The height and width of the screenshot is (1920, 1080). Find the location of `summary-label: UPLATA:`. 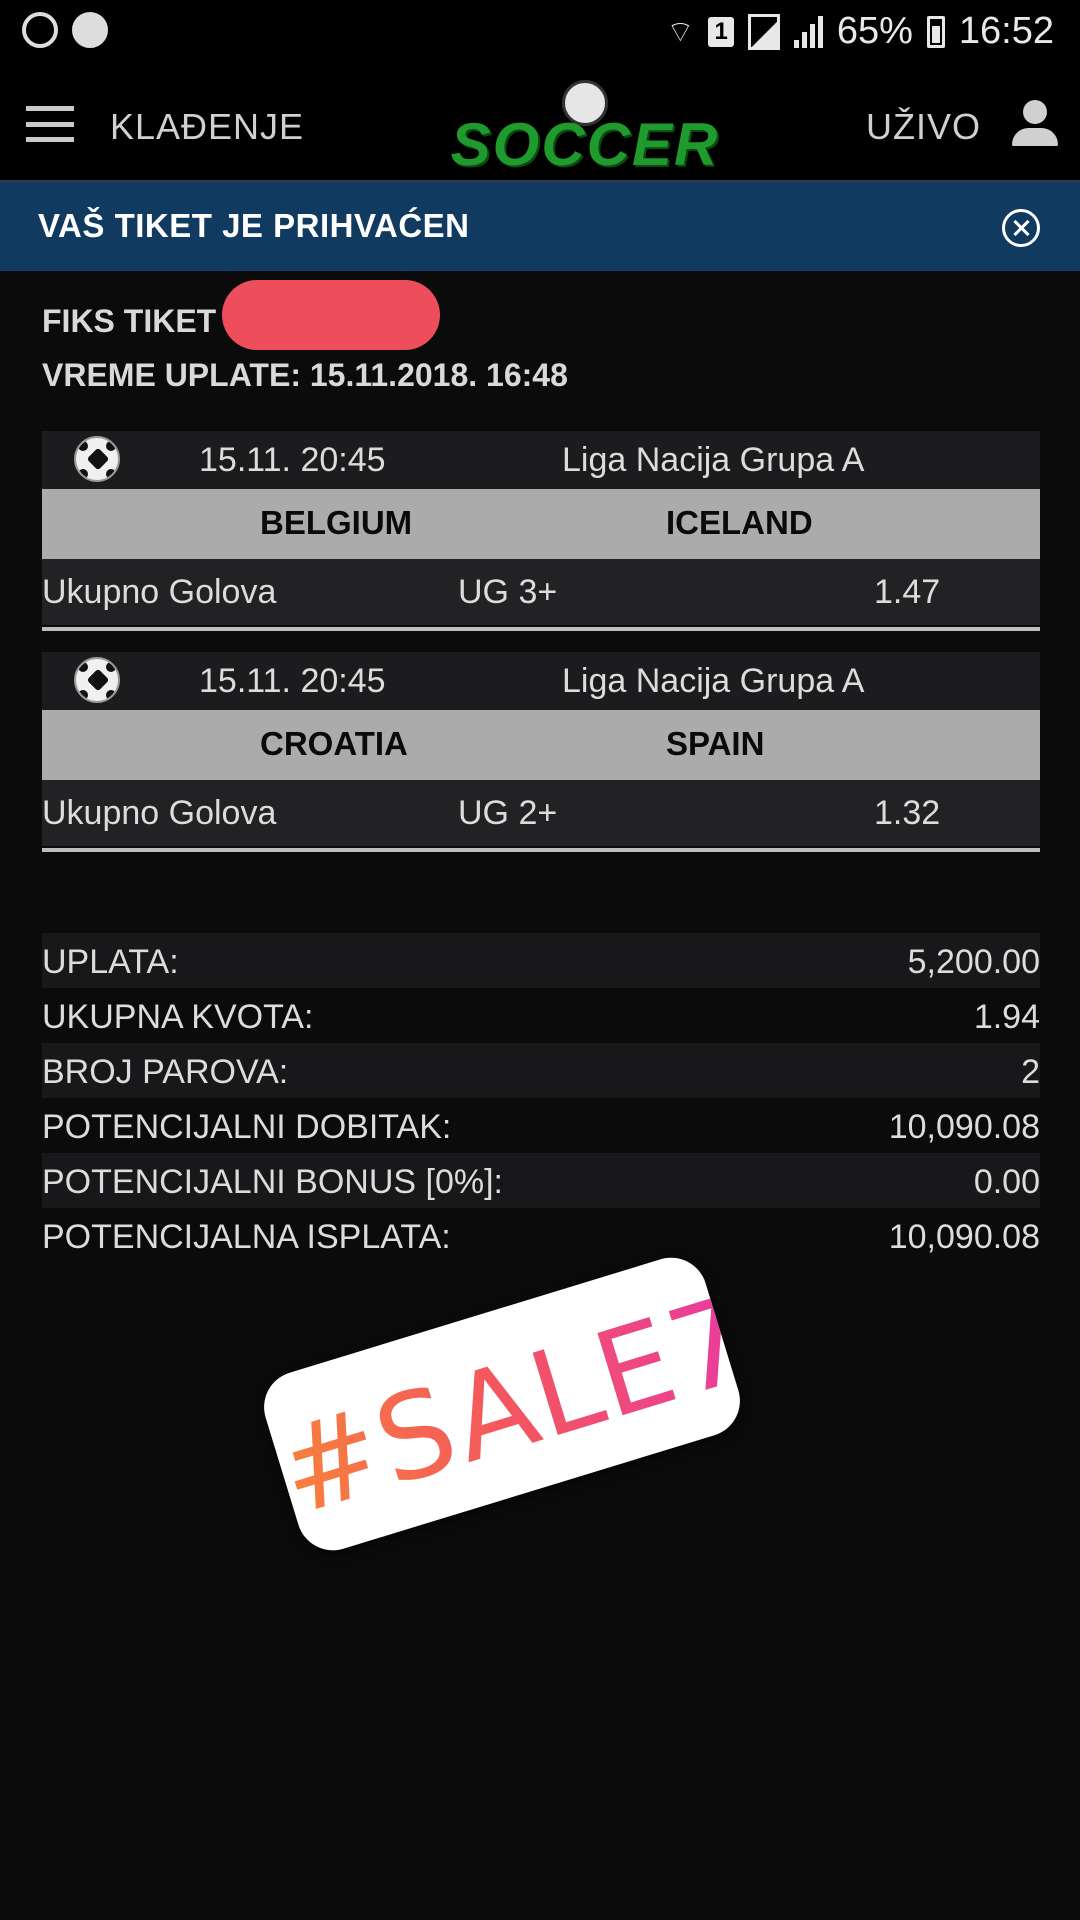

summary-label: UPLATA: is located at coordinates (110, 962).